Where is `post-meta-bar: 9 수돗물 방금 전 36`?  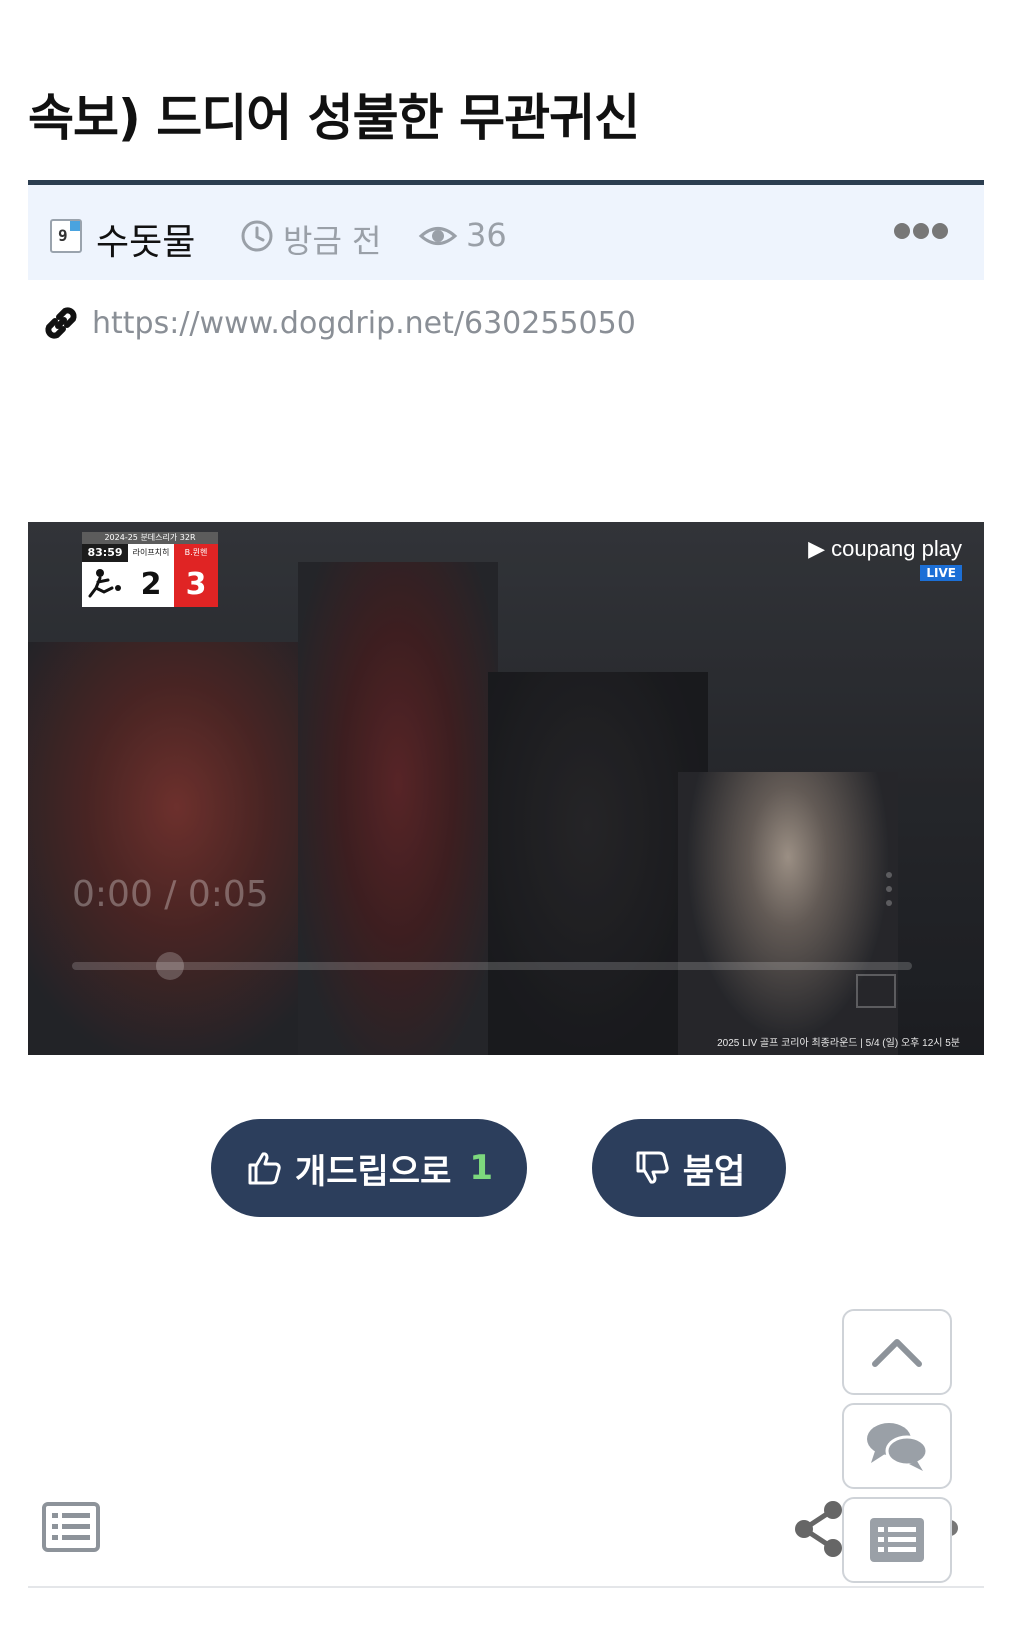 post-meta-bar: 9 수돗물 방금 전 36 is located at coordinates (506, 230).